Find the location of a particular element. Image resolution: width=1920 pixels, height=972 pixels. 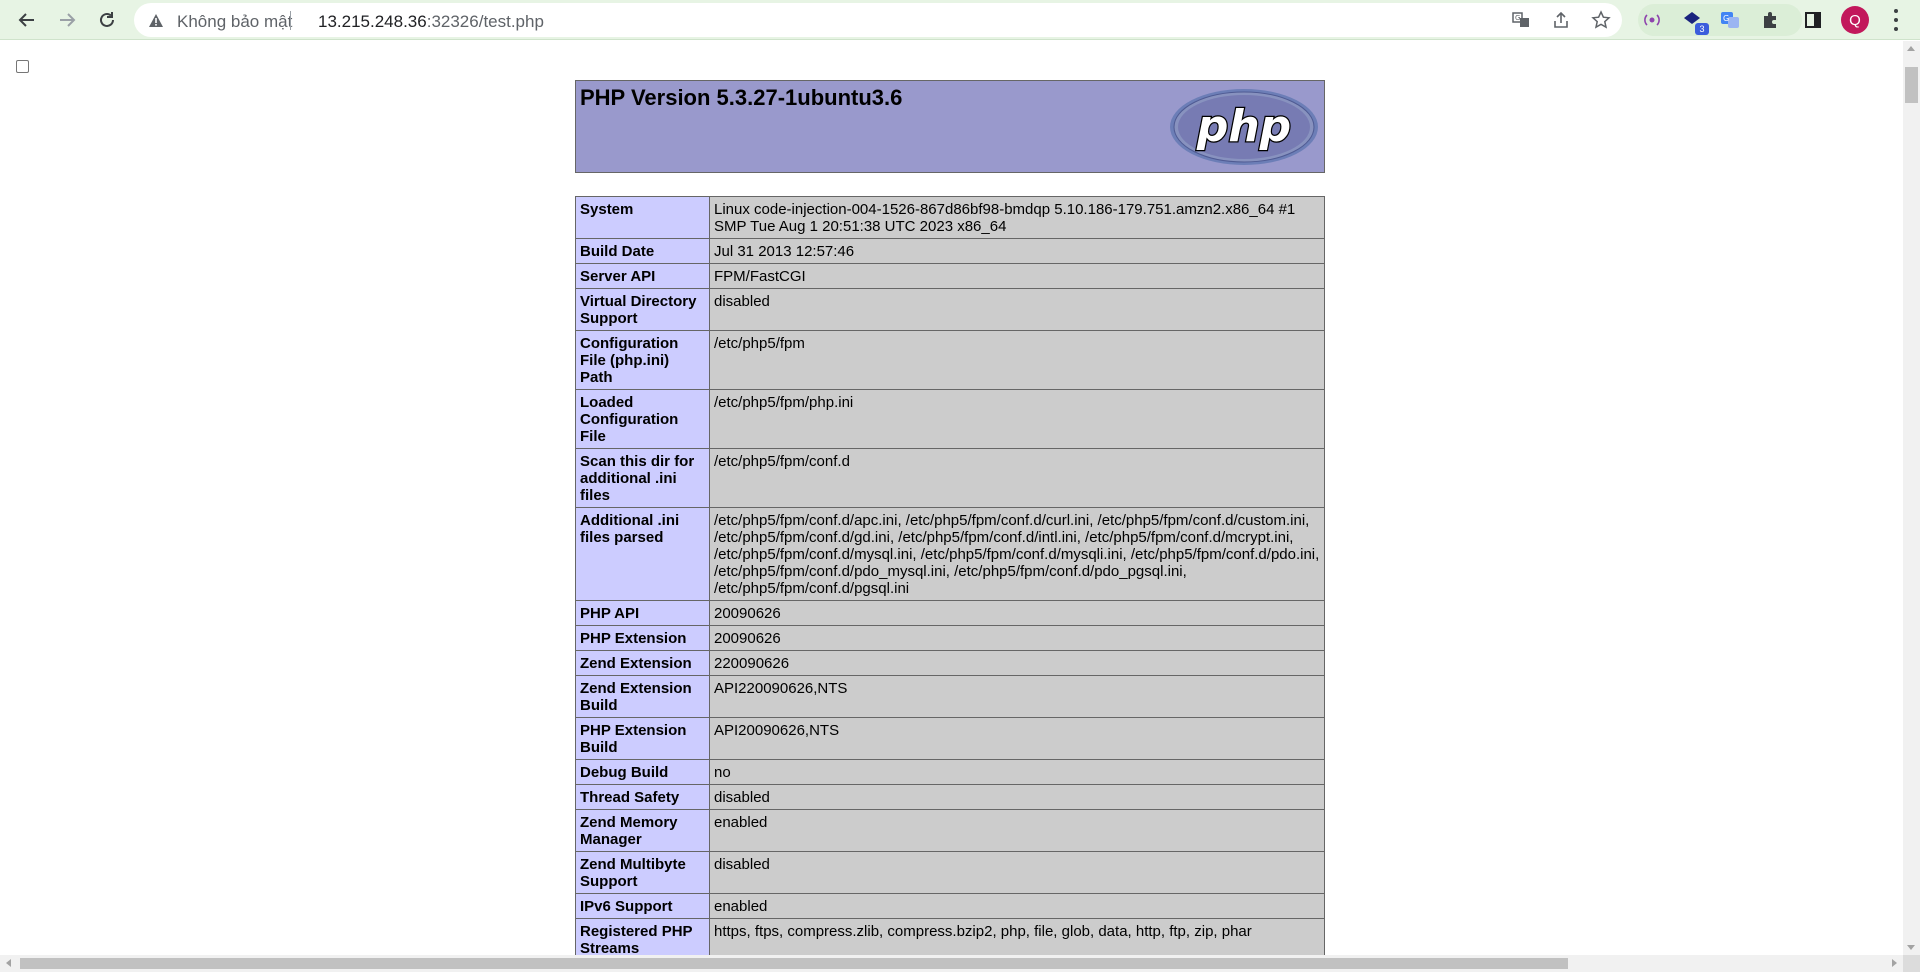

table-row: PHP API 20090626 is located at coordinates (950, 613).